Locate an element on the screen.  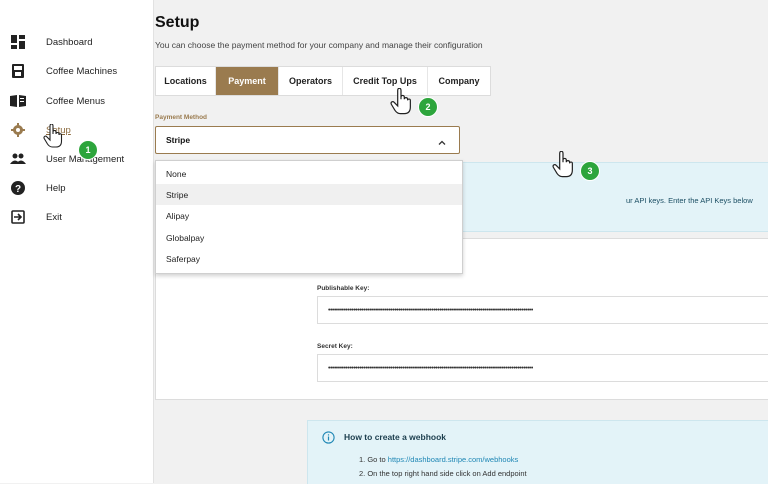
coffee-machine-icon is located at coordinates (18, 71).